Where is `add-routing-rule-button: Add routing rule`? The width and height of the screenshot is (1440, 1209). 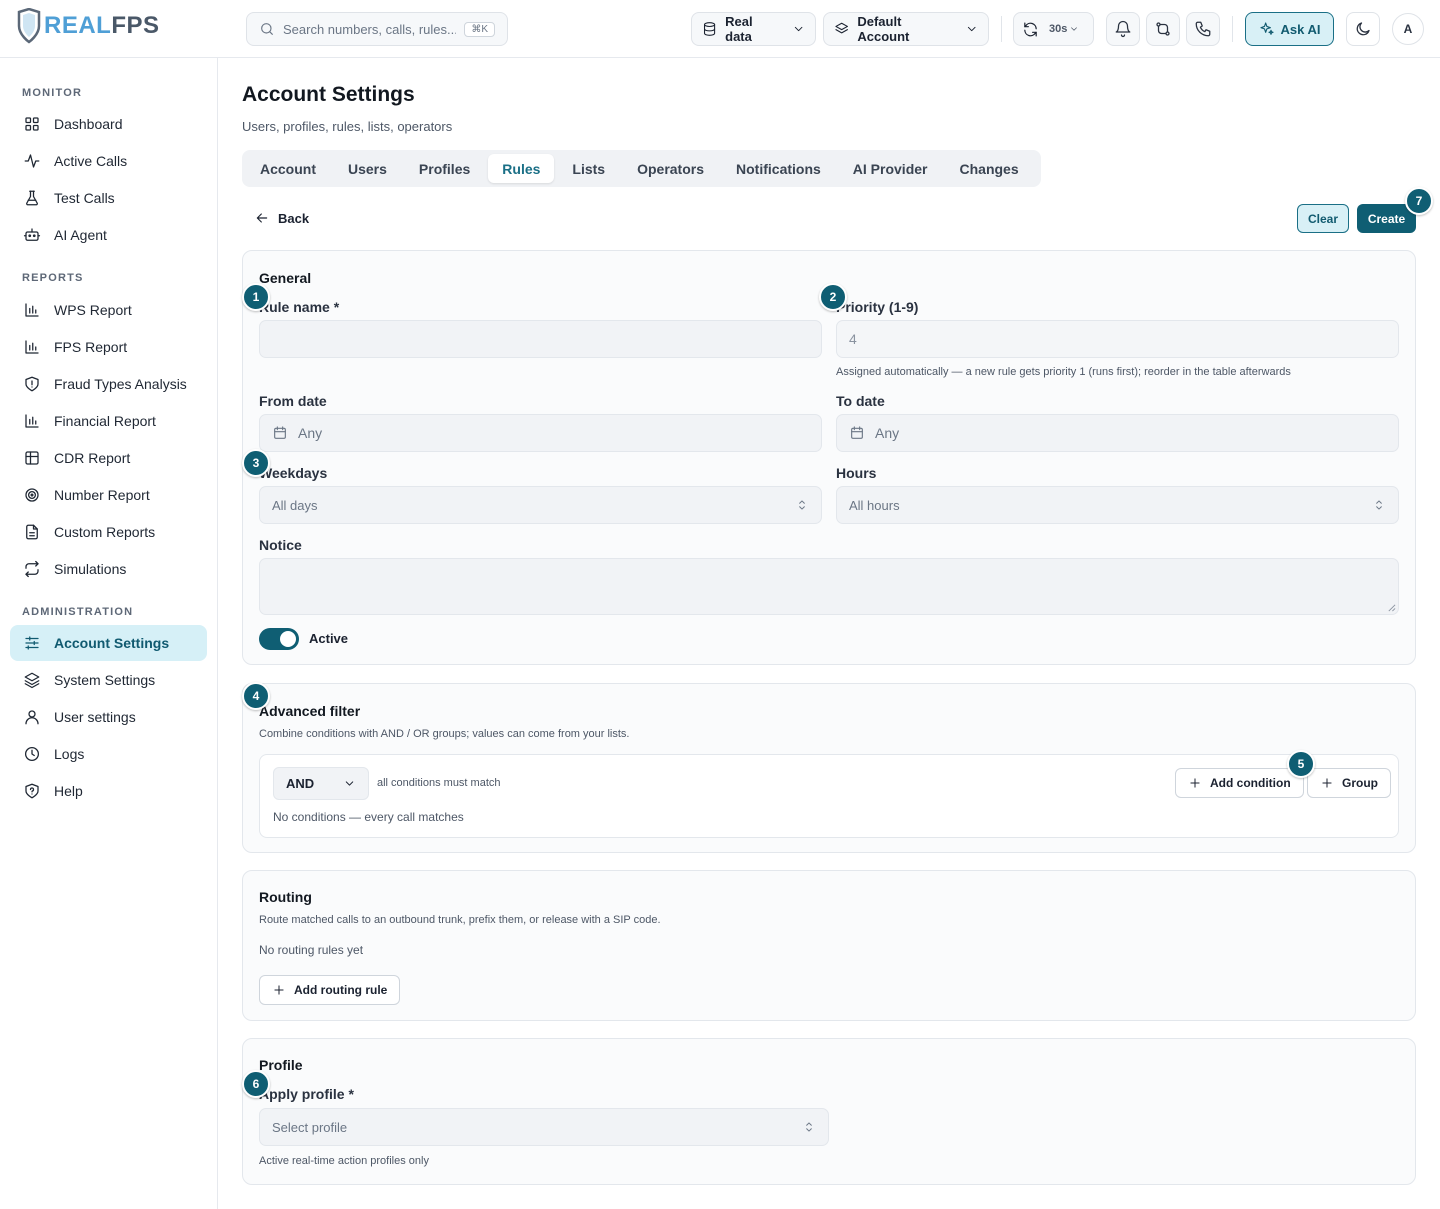 add-routing-rule-button: Add routing rule is located at coordinates (330, 990).